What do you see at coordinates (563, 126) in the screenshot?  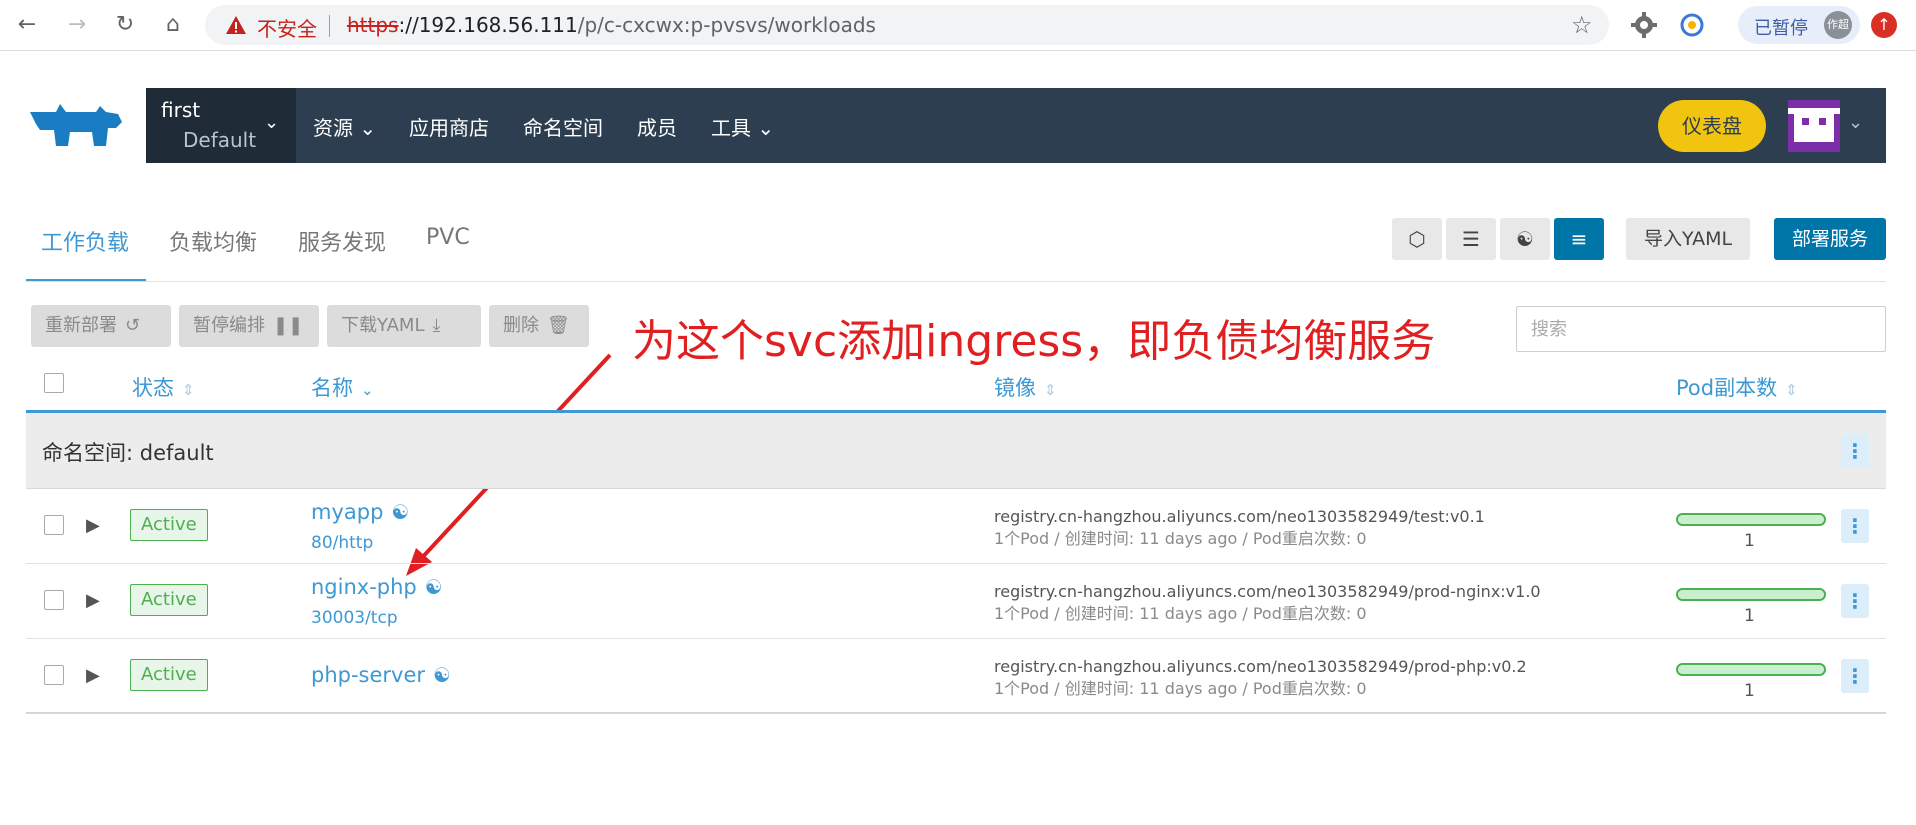 I see `nav-namespaces: 命名空间` at bounding box center [563, 126].